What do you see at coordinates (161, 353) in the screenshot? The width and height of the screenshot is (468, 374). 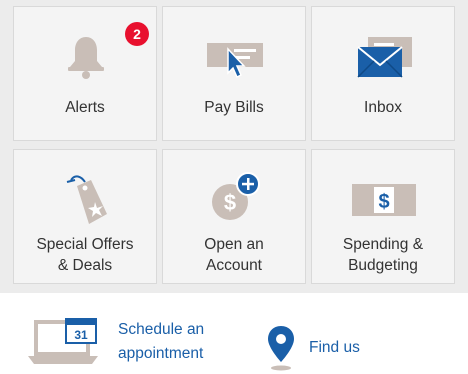 I see `schedule-appointment-line2: appointment` at bounding box center [161, 353].